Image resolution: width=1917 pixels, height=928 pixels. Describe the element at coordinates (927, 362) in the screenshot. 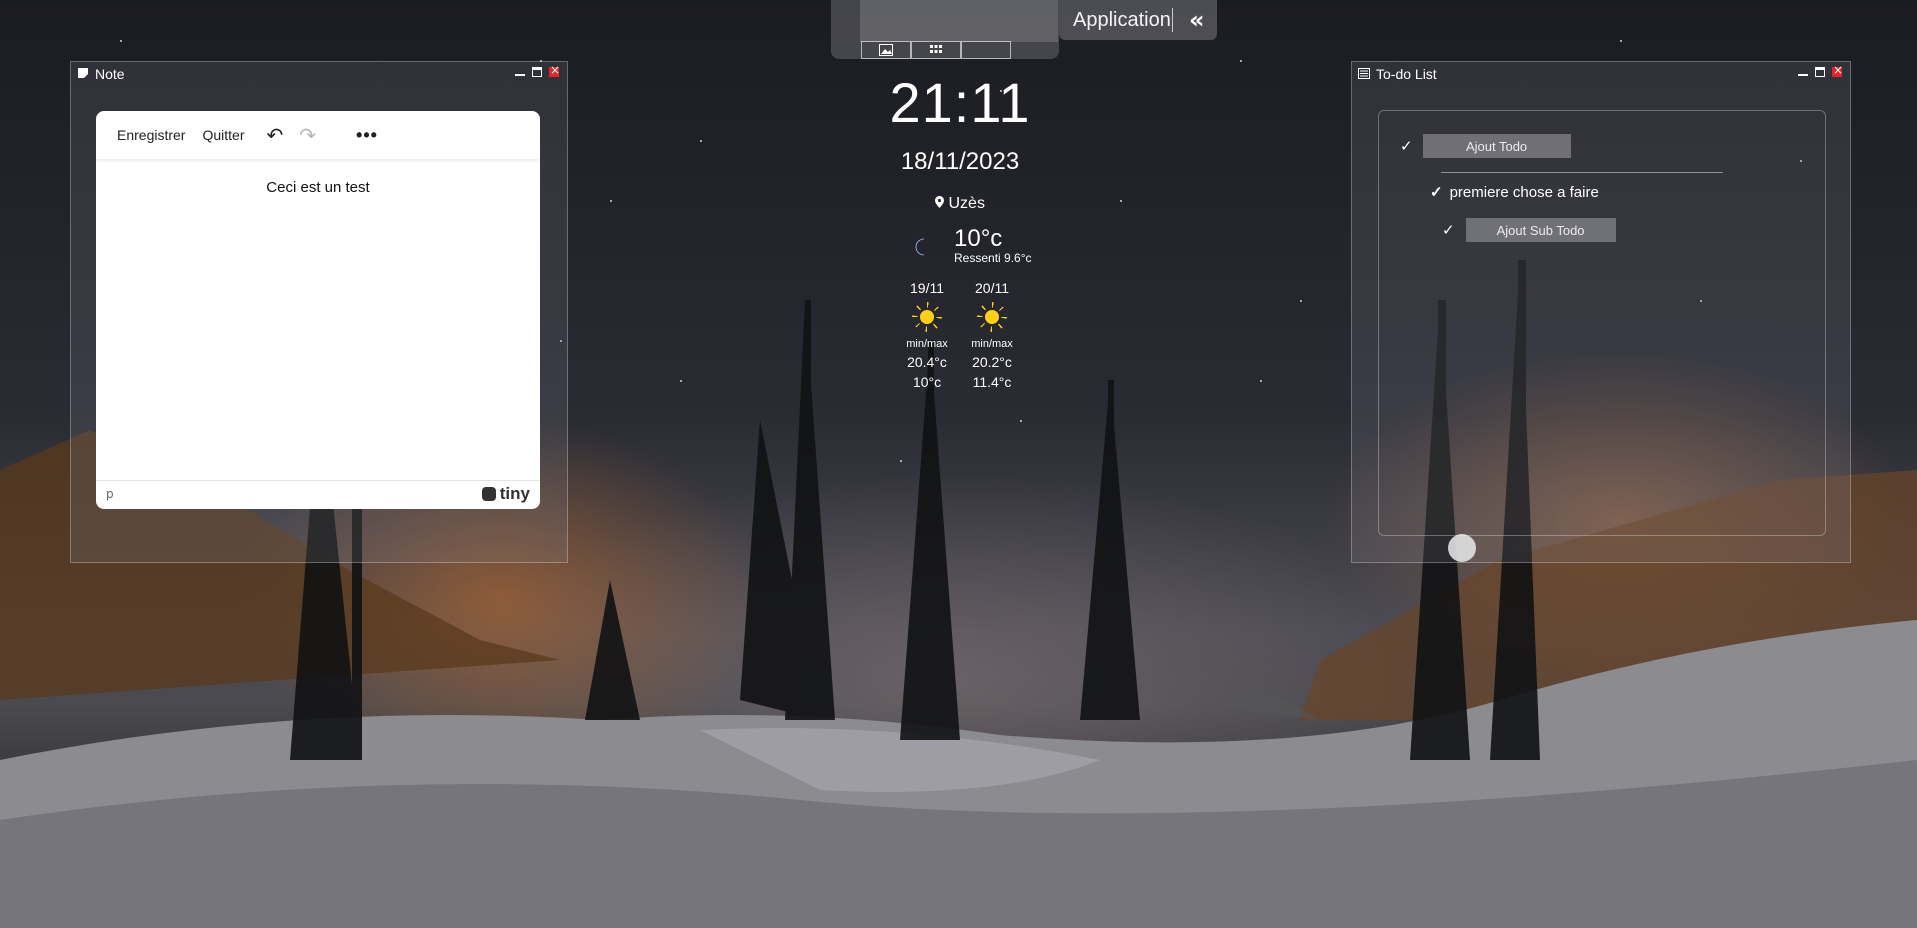

I see `forecast-max: 20.4°c` at that location.